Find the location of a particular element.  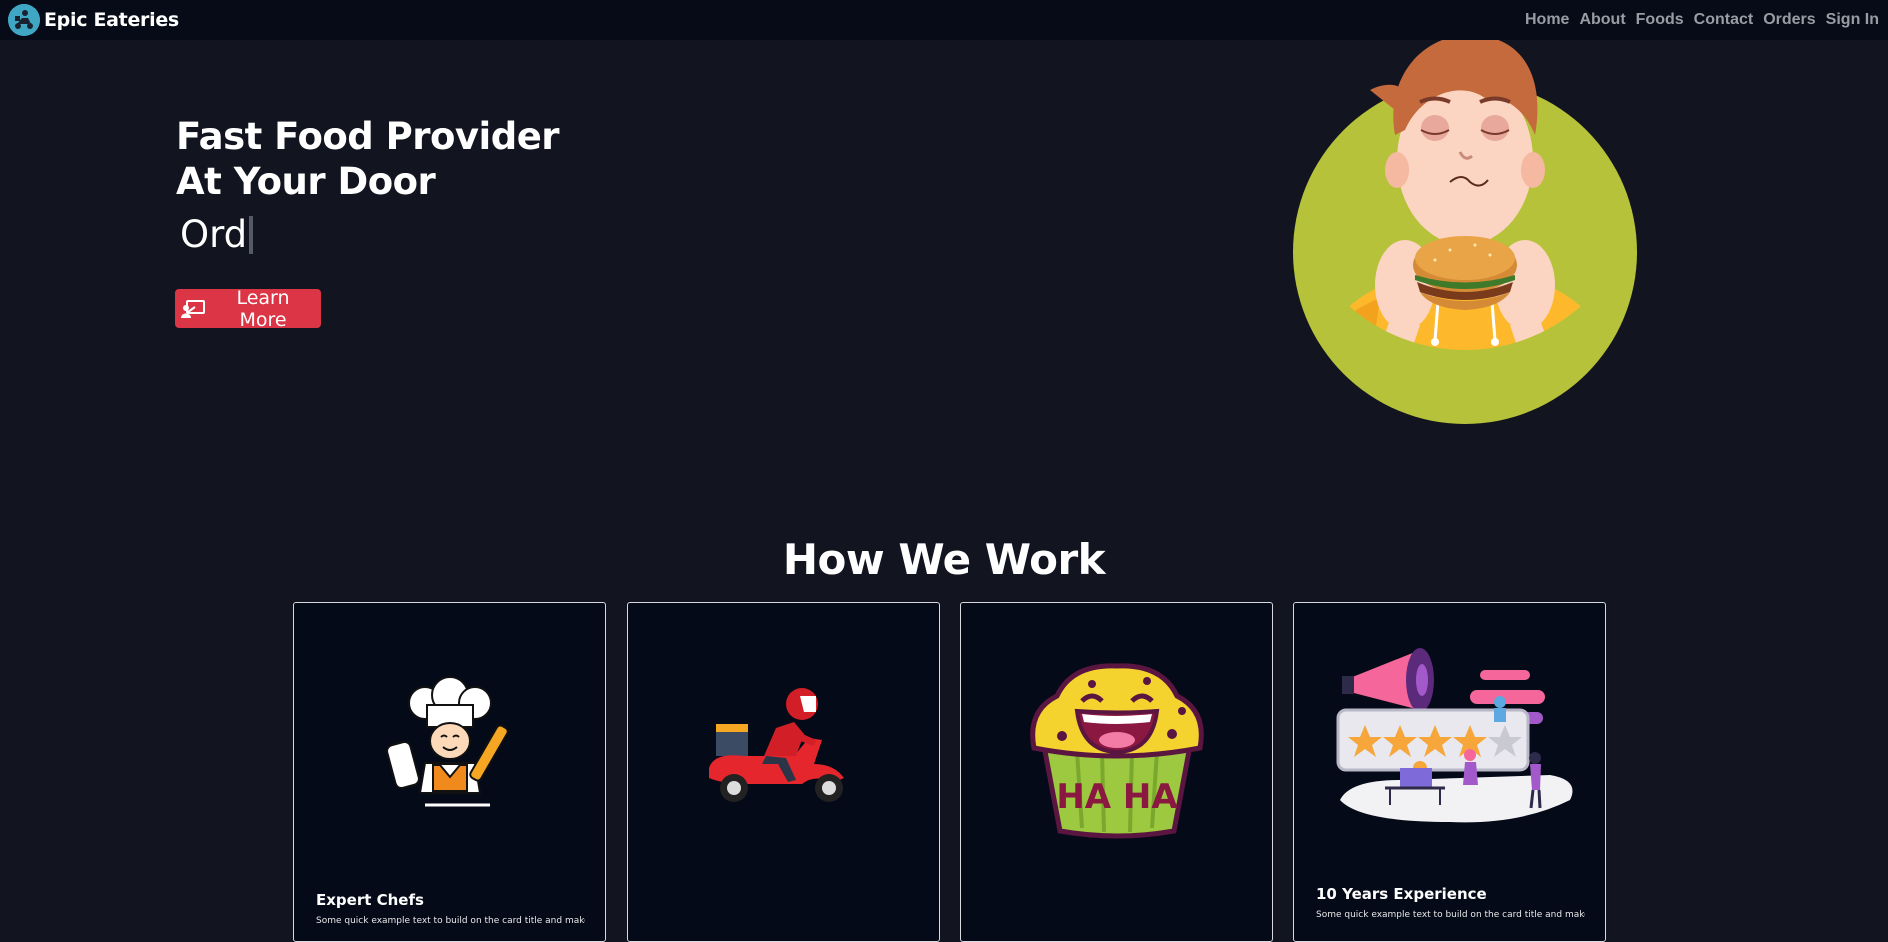

nav-link-home: Home is located at coordinates (1547, 20).